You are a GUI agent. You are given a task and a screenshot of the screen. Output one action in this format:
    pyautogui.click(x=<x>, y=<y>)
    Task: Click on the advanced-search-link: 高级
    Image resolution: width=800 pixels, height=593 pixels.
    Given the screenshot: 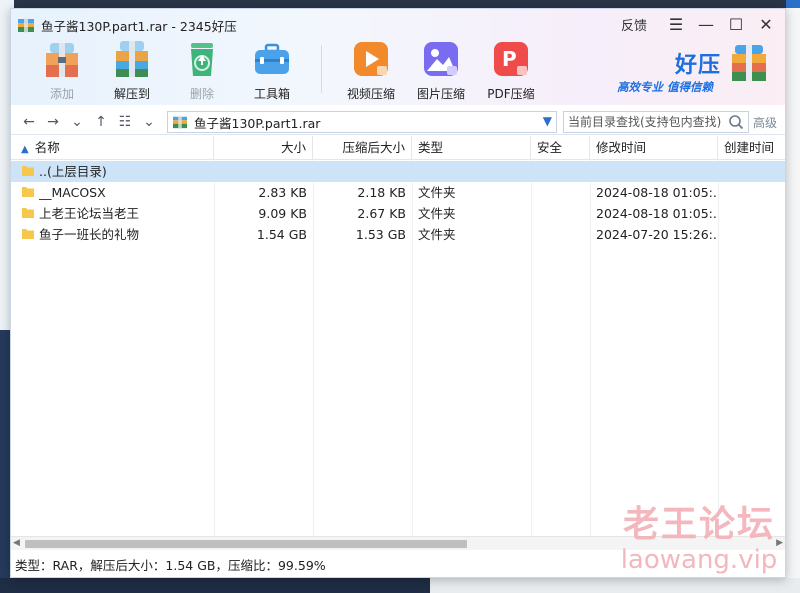 What is the action you would take?
    pyautogui.click(x=765, y=122)
    